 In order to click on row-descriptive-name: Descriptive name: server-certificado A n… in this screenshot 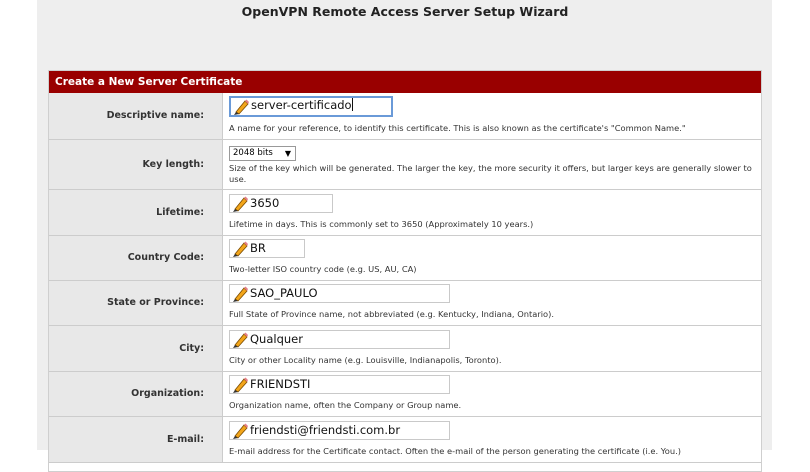, I will do `click(405, 116)`.